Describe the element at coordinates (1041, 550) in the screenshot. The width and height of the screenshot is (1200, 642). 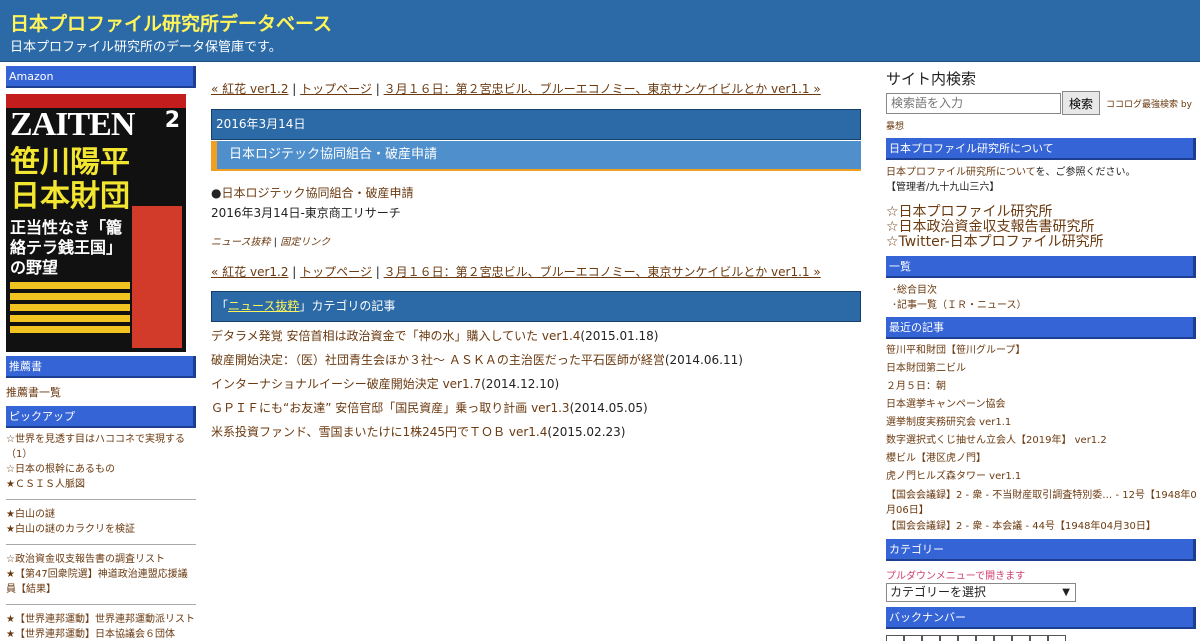
I see `category-heading: カテゴリー` at that location.